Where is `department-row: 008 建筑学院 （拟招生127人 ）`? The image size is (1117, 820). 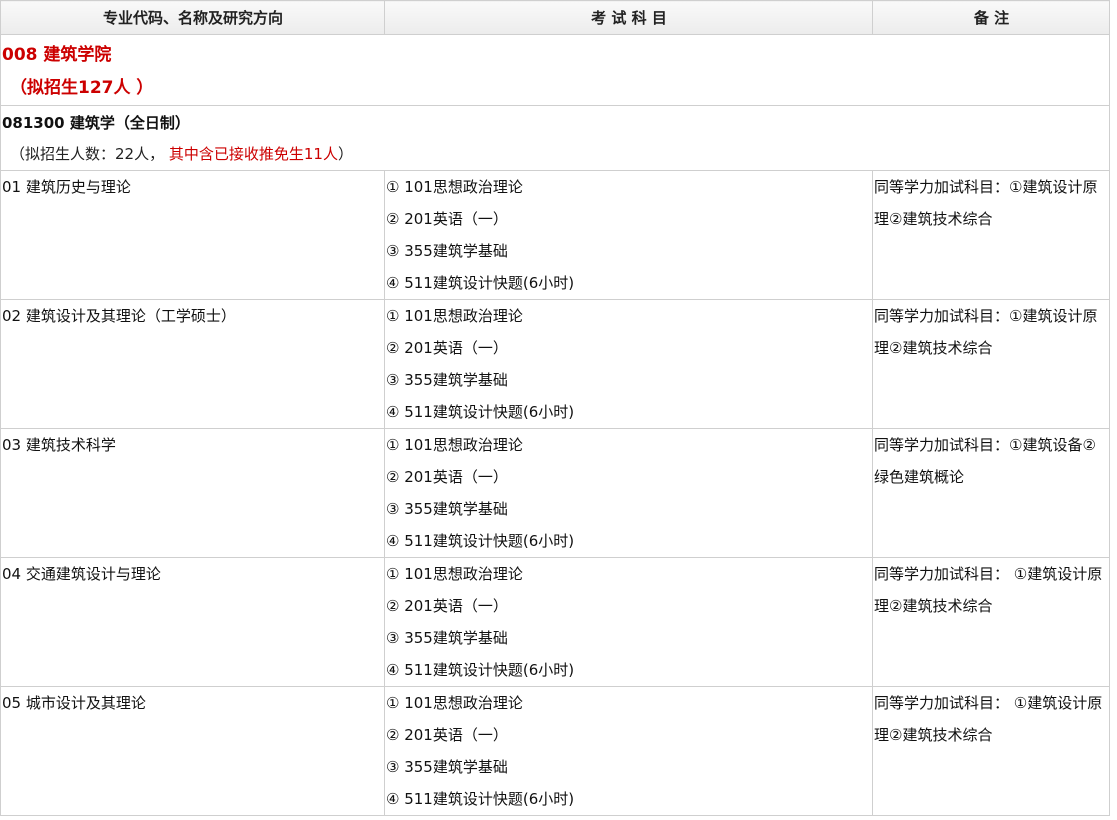
department-row: 008 建筑学院 （拟招生127人 ） is located at coordinates (555, 70).